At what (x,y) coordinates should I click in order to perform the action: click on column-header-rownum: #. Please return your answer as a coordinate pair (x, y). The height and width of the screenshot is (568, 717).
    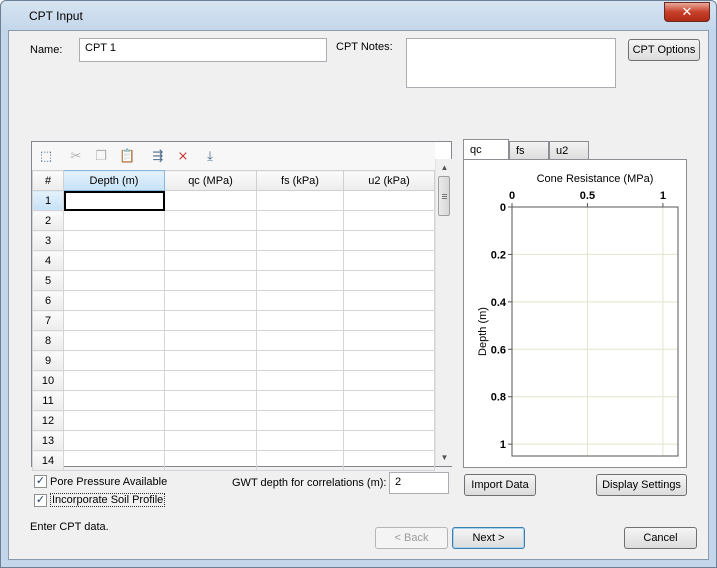
    Looking at the image, I should click on (48, 180).